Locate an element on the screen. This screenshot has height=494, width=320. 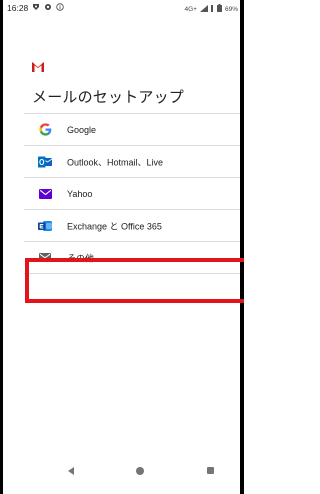
provider-google: Google is located at coordinates (121, 129).